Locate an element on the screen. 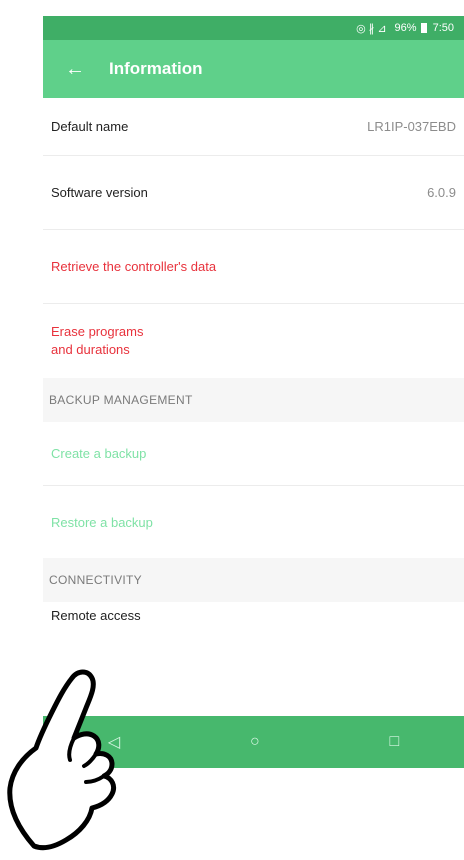 The width and height of the screenshot is (464, 860). page-title: Information is located at coordinates (156, 68).